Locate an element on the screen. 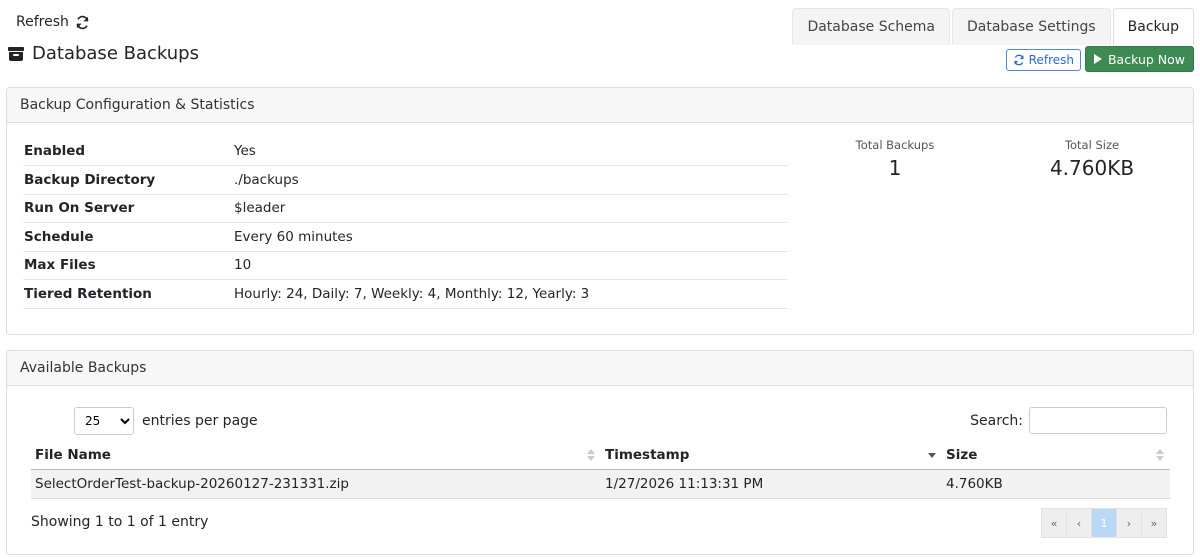 This screenshot has width=1200, height=559. config-label: Max Files is located at coordinates (128, 265).